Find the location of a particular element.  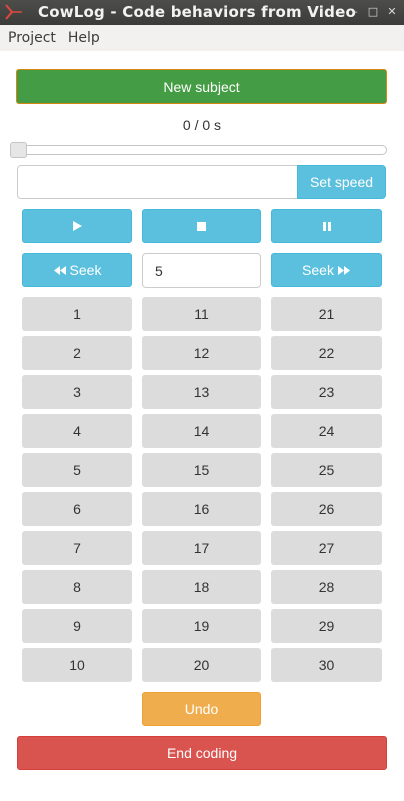

behavior-code-label: 12 is located at coordinates (201, 353).